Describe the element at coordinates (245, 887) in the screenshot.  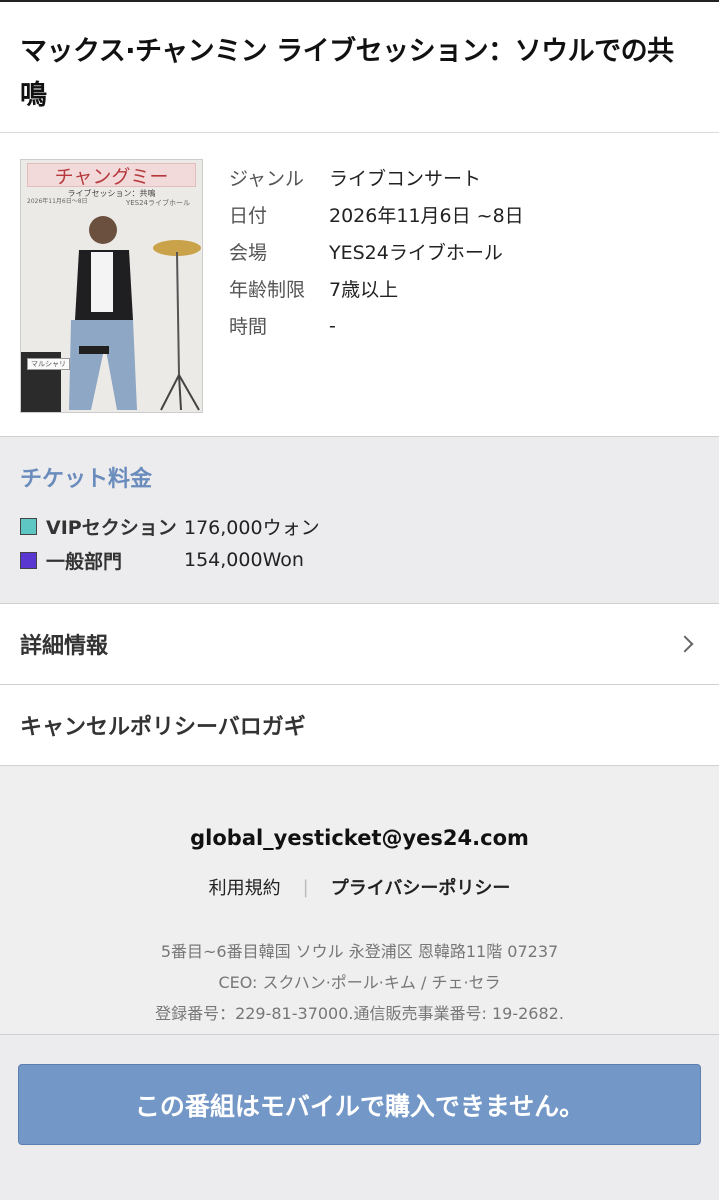
I see `terms-link: 利用規約` at that location.